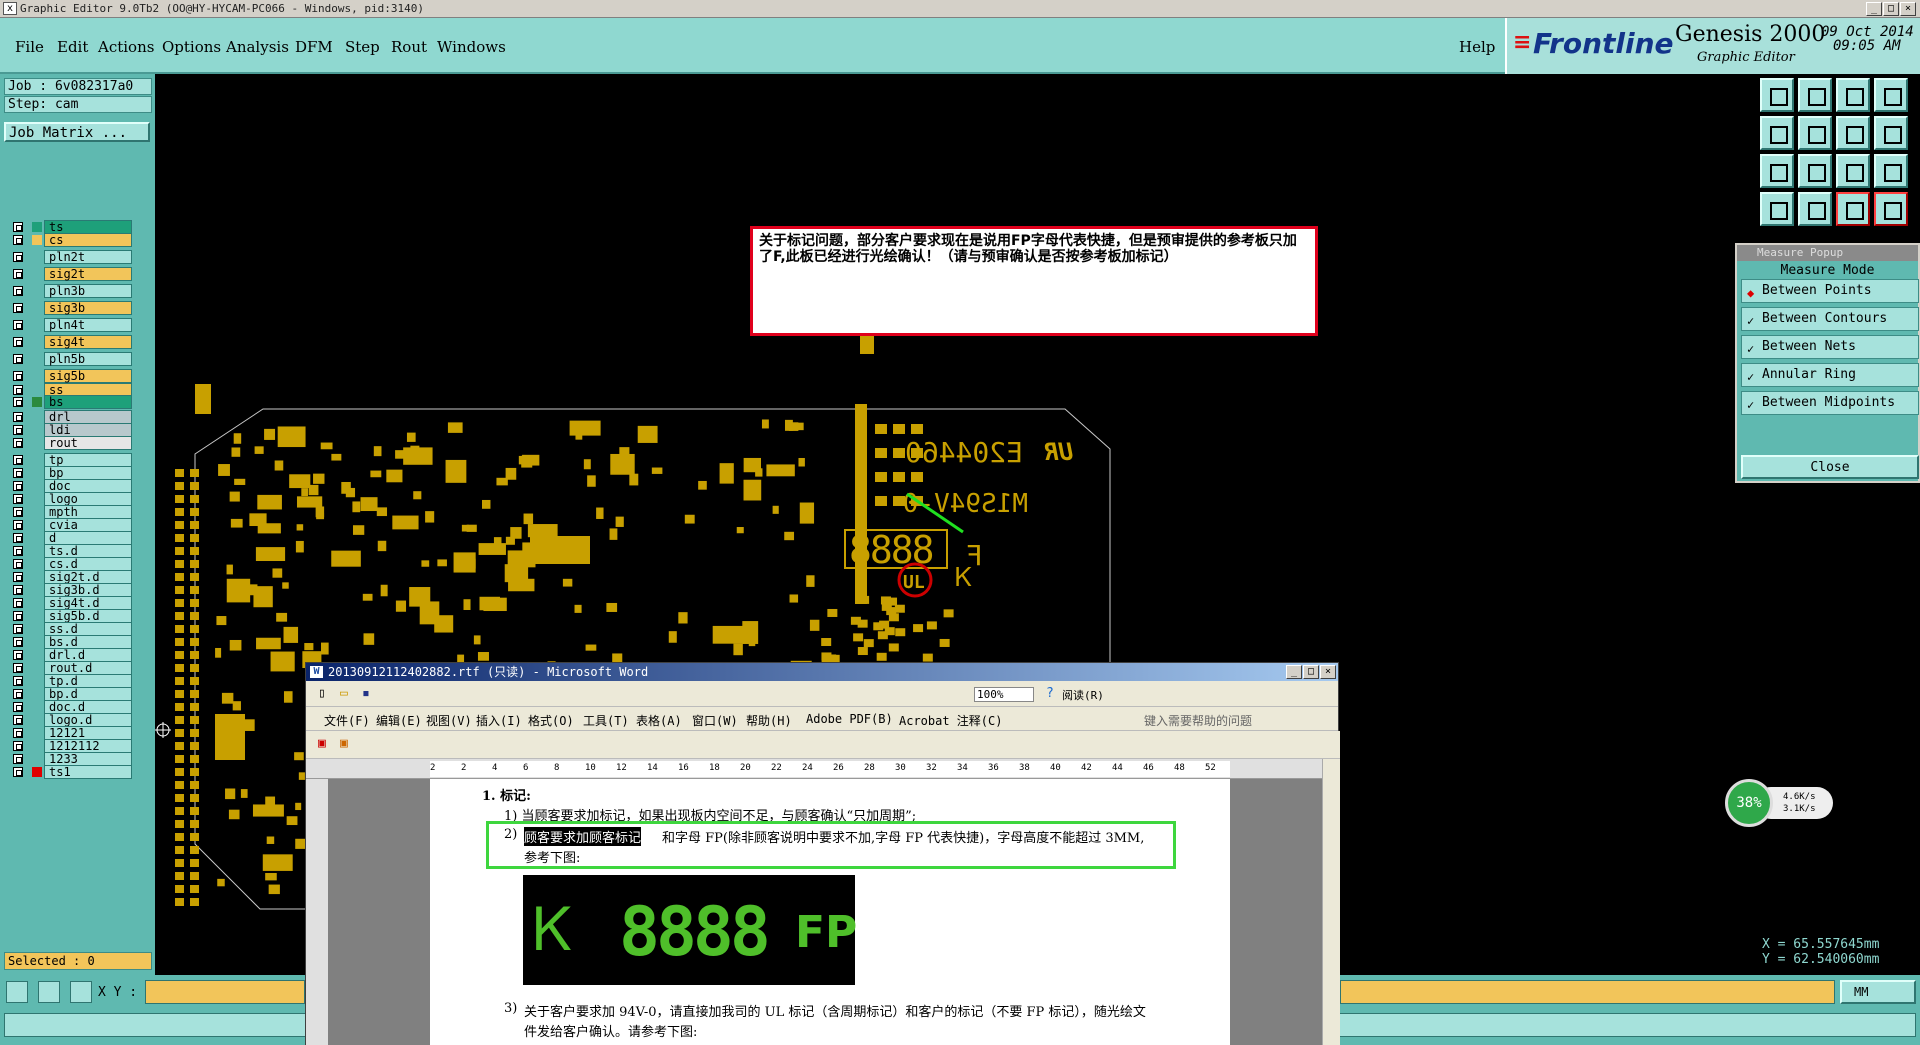  Describe the element at coordinates (362, 47) in the screenshot. I see `menu-step: Step` at that location.